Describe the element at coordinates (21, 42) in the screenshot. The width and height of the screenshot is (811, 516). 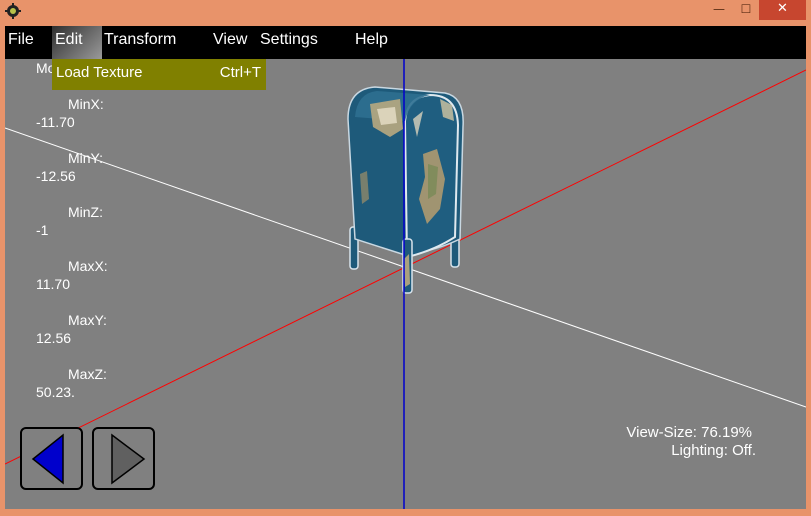
I see `menu-file: File` at that location.